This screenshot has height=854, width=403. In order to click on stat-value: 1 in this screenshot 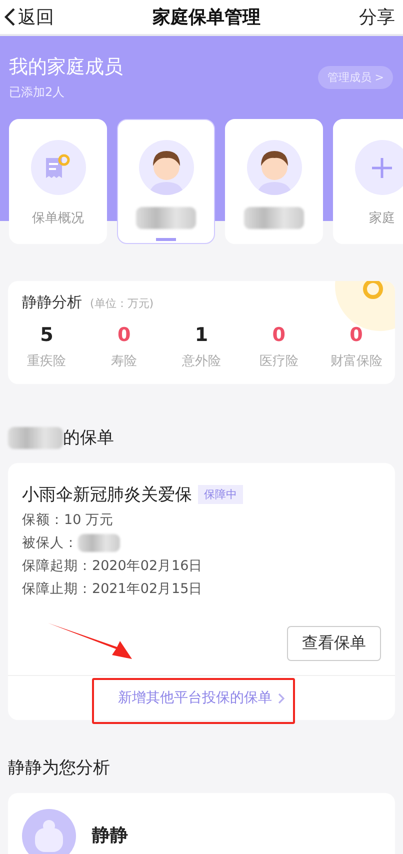, I will do `click(201, 335)`.